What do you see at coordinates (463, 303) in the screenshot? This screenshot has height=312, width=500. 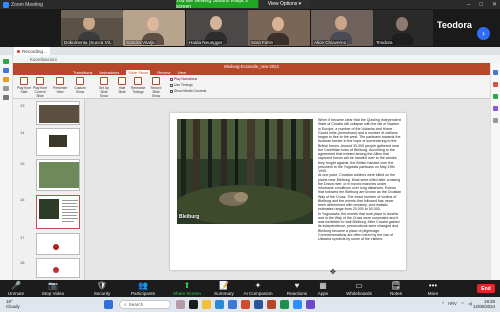 I see `wifi-icon: ◠` at bounding box center [463, 303].